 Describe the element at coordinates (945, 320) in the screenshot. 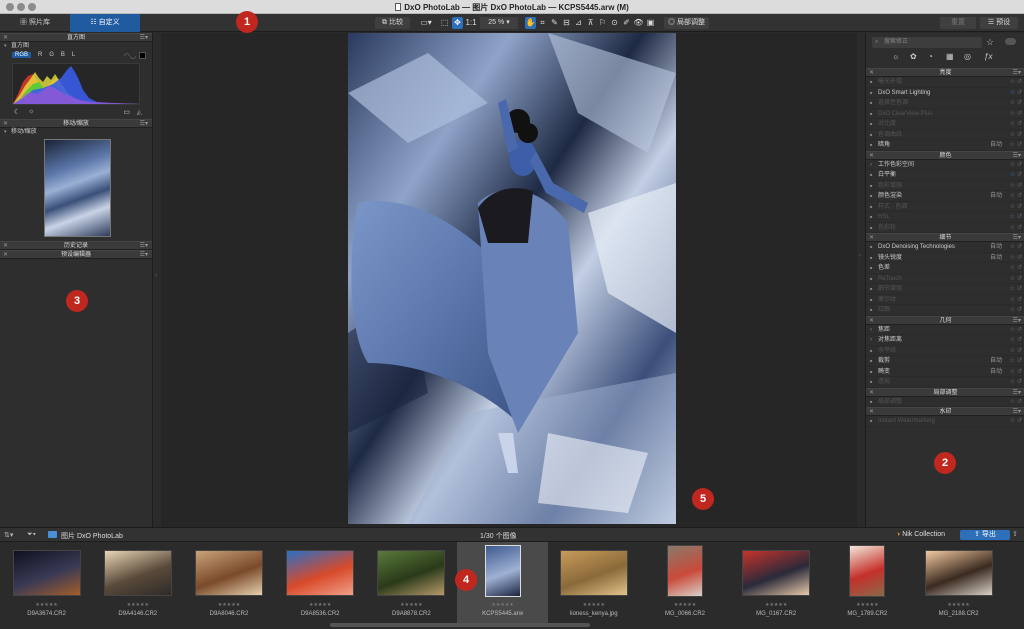

I see `section-header: ✕ 几何 ☰▾` at that location.